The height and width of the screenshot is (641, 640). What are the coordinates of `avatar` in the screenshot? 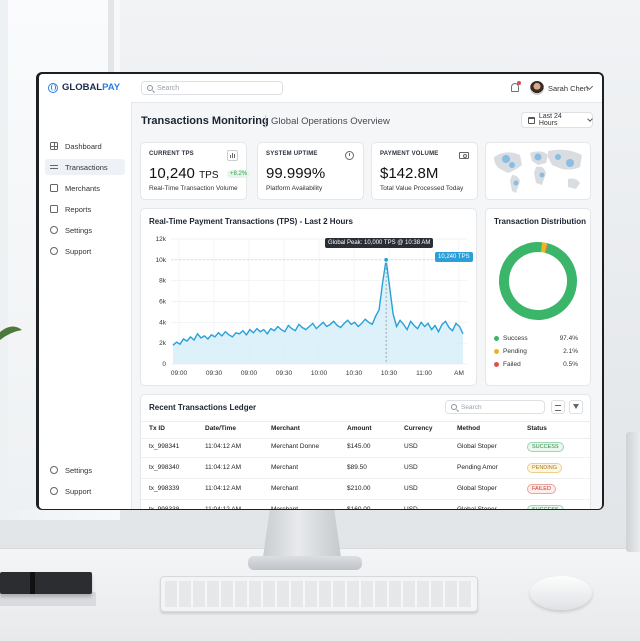 It's located at (537, 88).